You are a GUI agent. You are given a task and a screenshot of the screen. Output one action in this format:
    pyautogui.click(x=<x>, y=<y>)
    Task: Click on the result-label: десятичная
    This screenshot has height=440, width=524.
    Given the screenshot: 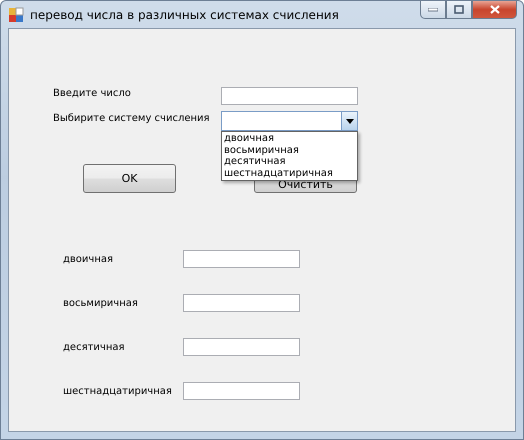 What is the action you would take?
    pyautogui.click(x=94, y=347)
    